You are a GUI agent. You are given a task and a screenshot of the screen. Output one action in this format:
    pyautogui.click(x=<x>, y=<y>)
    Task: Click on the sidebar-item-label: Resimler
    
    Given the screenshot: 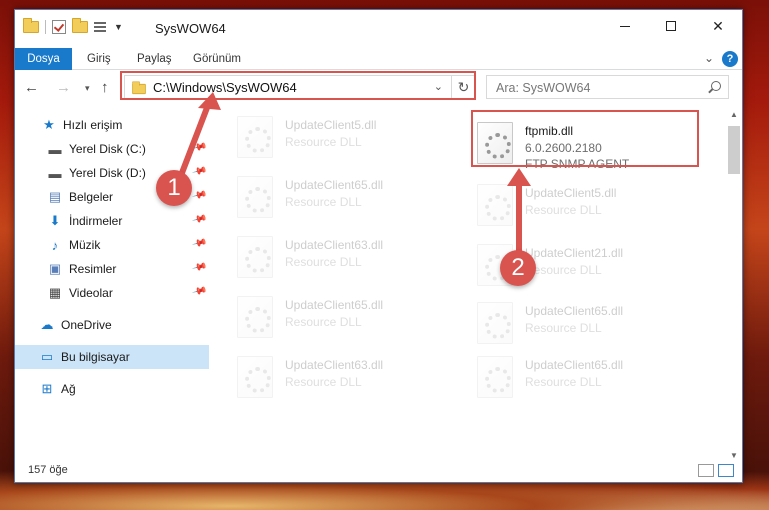 What is the action you would take?
    pyautogui.click(x=93, y=269)
    